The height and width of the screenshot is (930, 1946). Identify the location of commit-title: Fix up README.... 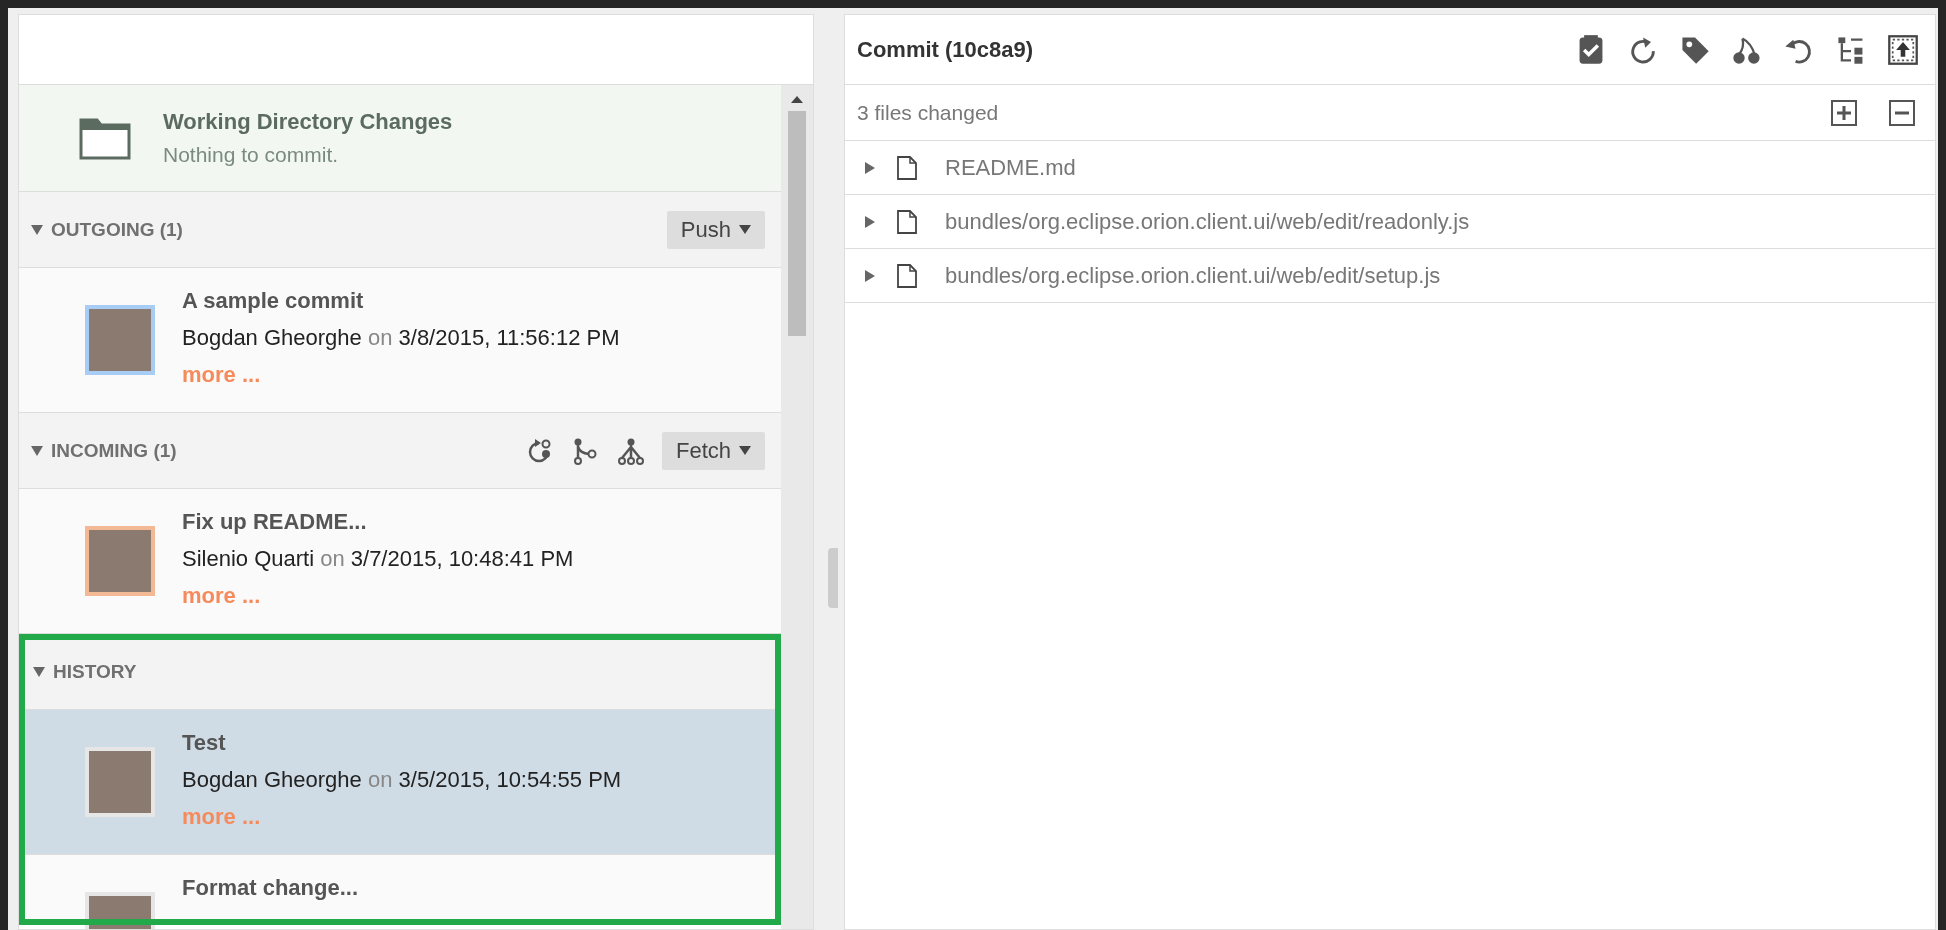
(275, 522).